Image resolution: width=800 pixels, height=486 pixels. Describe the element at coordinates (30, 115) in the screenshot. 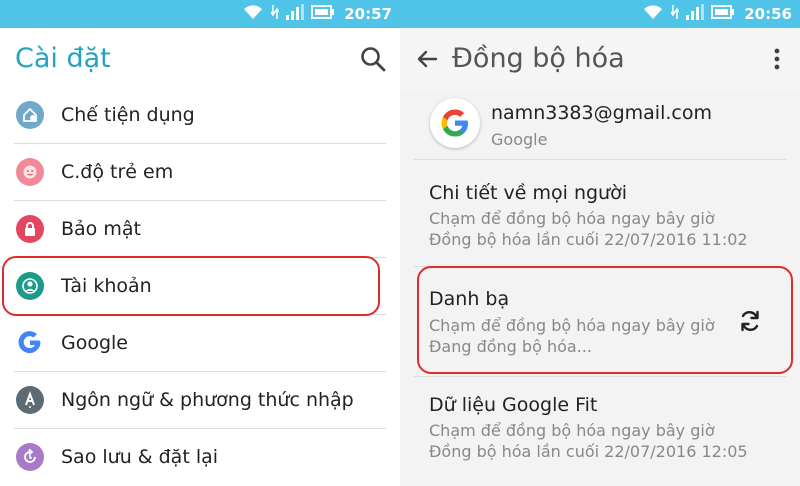

I see `easy-mode-icon` at that location.